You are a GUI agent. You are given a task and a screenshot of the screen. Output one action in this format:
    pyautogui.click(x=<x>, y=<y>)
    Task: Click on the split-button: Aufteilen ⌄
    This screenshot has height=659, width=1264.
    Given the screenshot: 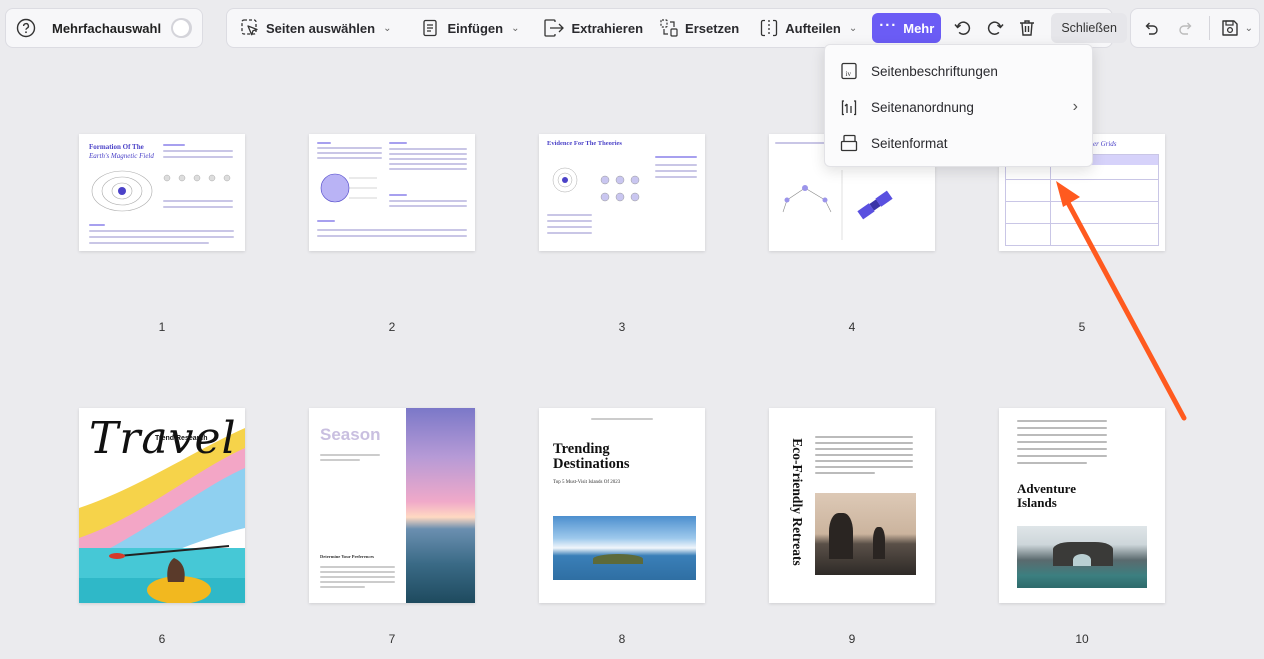 What is the action you would take?
    pyautogui.click(x=808, y=28)
    